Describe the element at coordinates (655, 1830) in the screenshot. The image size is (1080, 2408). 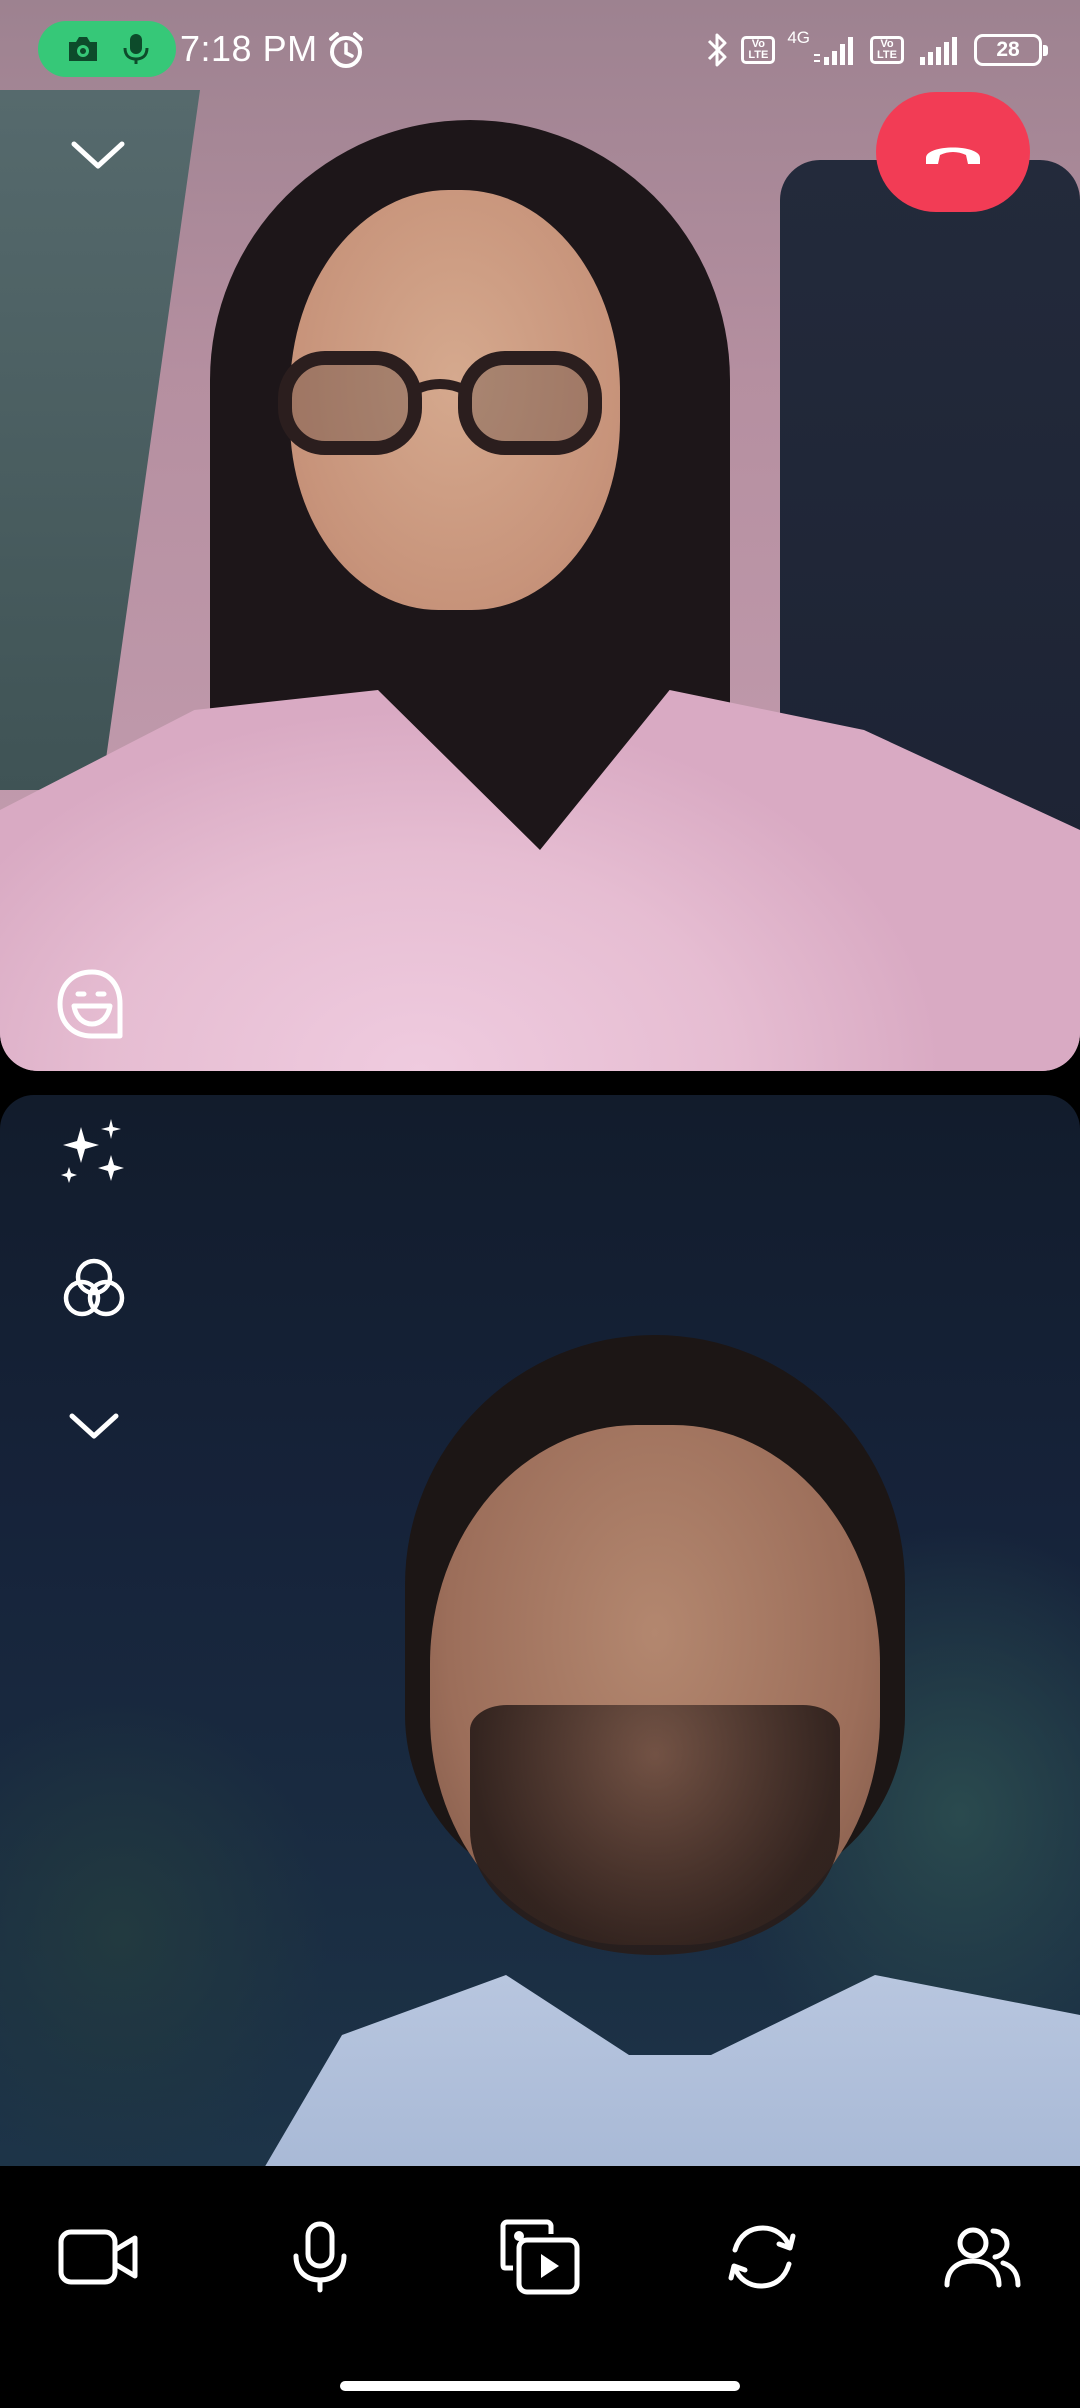
I see `local-beard` at that location.